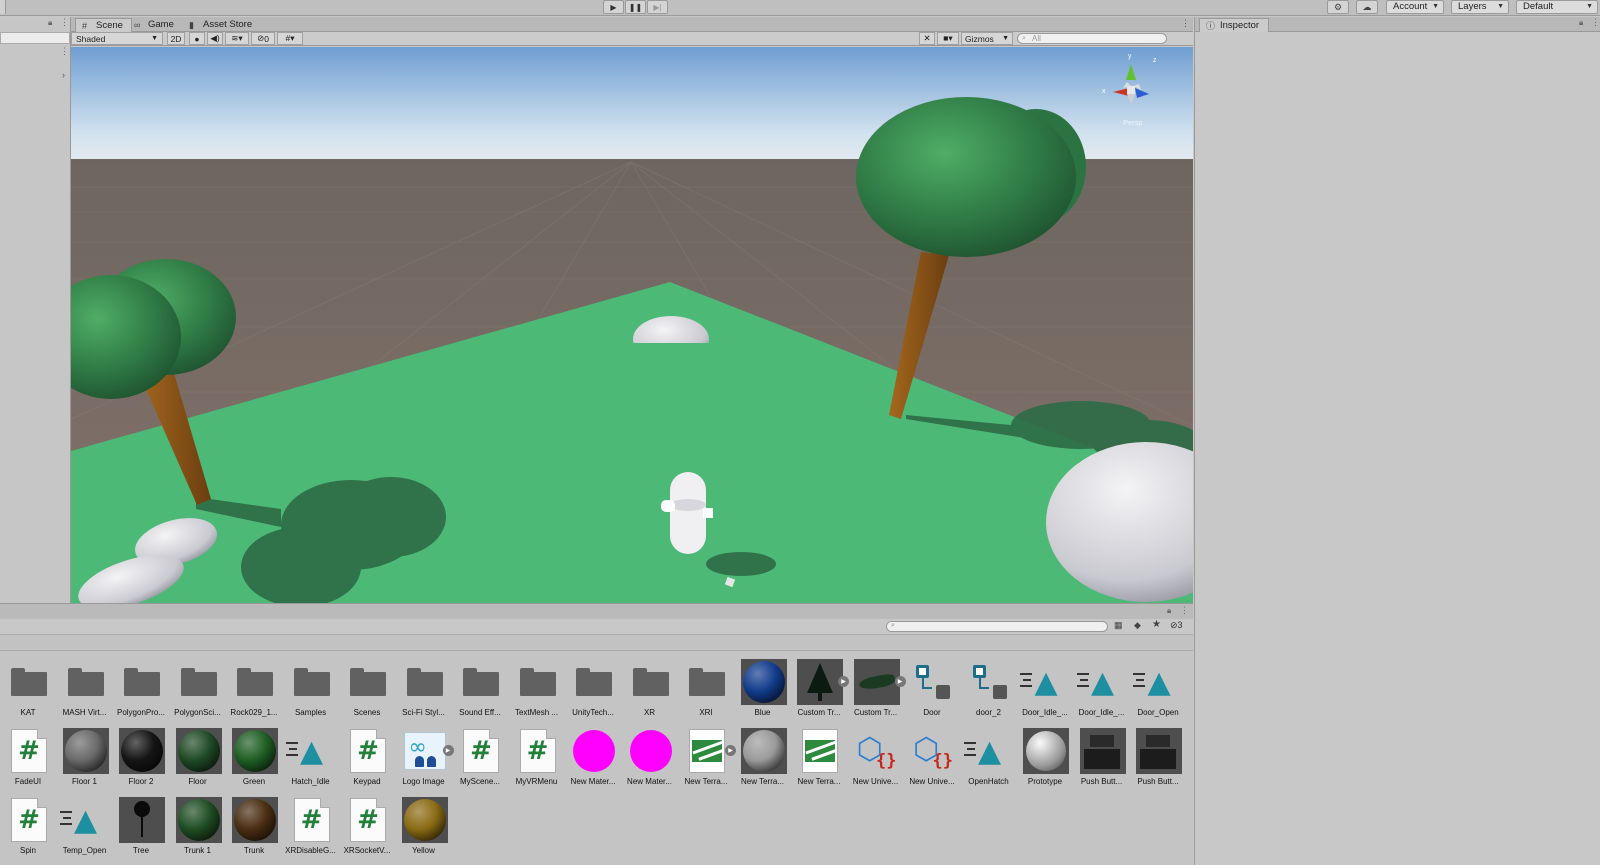 Image resolution: width=1600 pixels, height=865 pixels. I want to click on tab-scene: # Scene, so click(103, 25).